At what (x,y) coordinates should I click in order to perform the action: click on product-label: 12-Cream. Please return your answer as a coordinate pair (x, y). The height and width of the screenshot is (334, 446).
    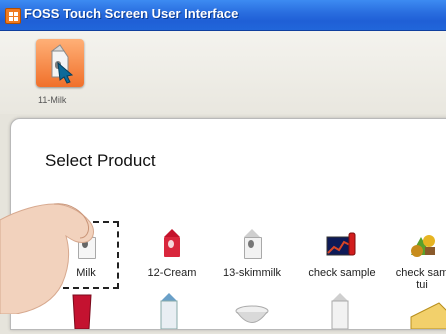
    Looking at the image, I should click on (172, 273).